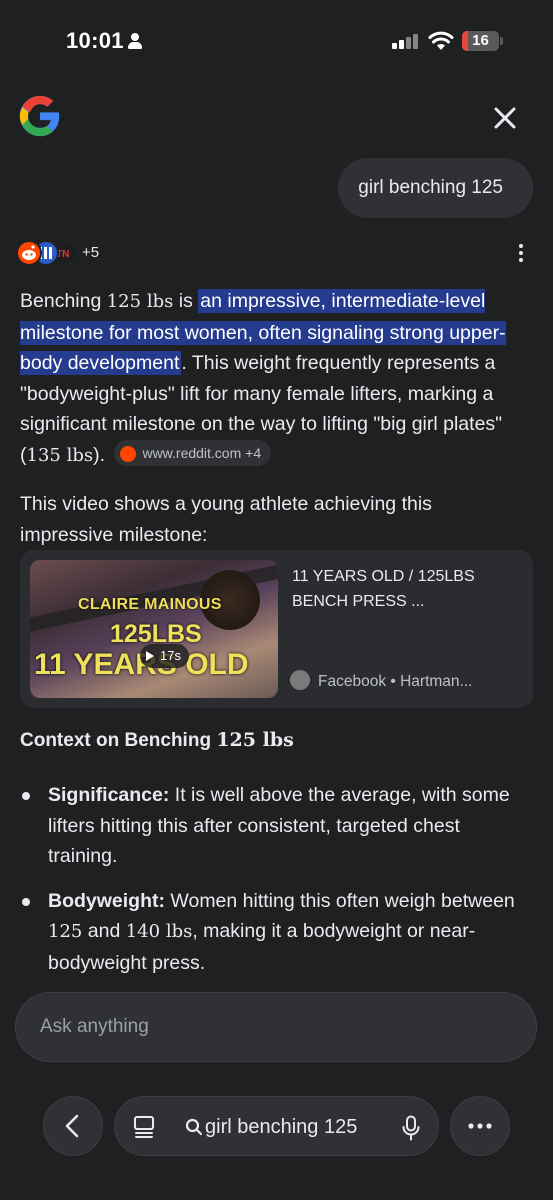 The width and height of the screenshot is (553, 1200). I want to click on answer-text: Benching, so click(63, 301).